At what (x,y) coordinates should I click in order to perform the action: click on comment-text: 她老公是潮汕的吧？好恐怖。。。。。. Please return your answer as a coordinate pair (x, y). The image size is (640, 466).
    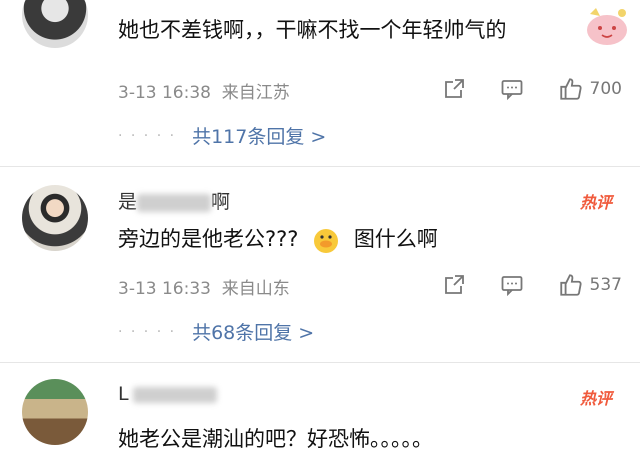
    Looking at the image, I should click on (275, 439).